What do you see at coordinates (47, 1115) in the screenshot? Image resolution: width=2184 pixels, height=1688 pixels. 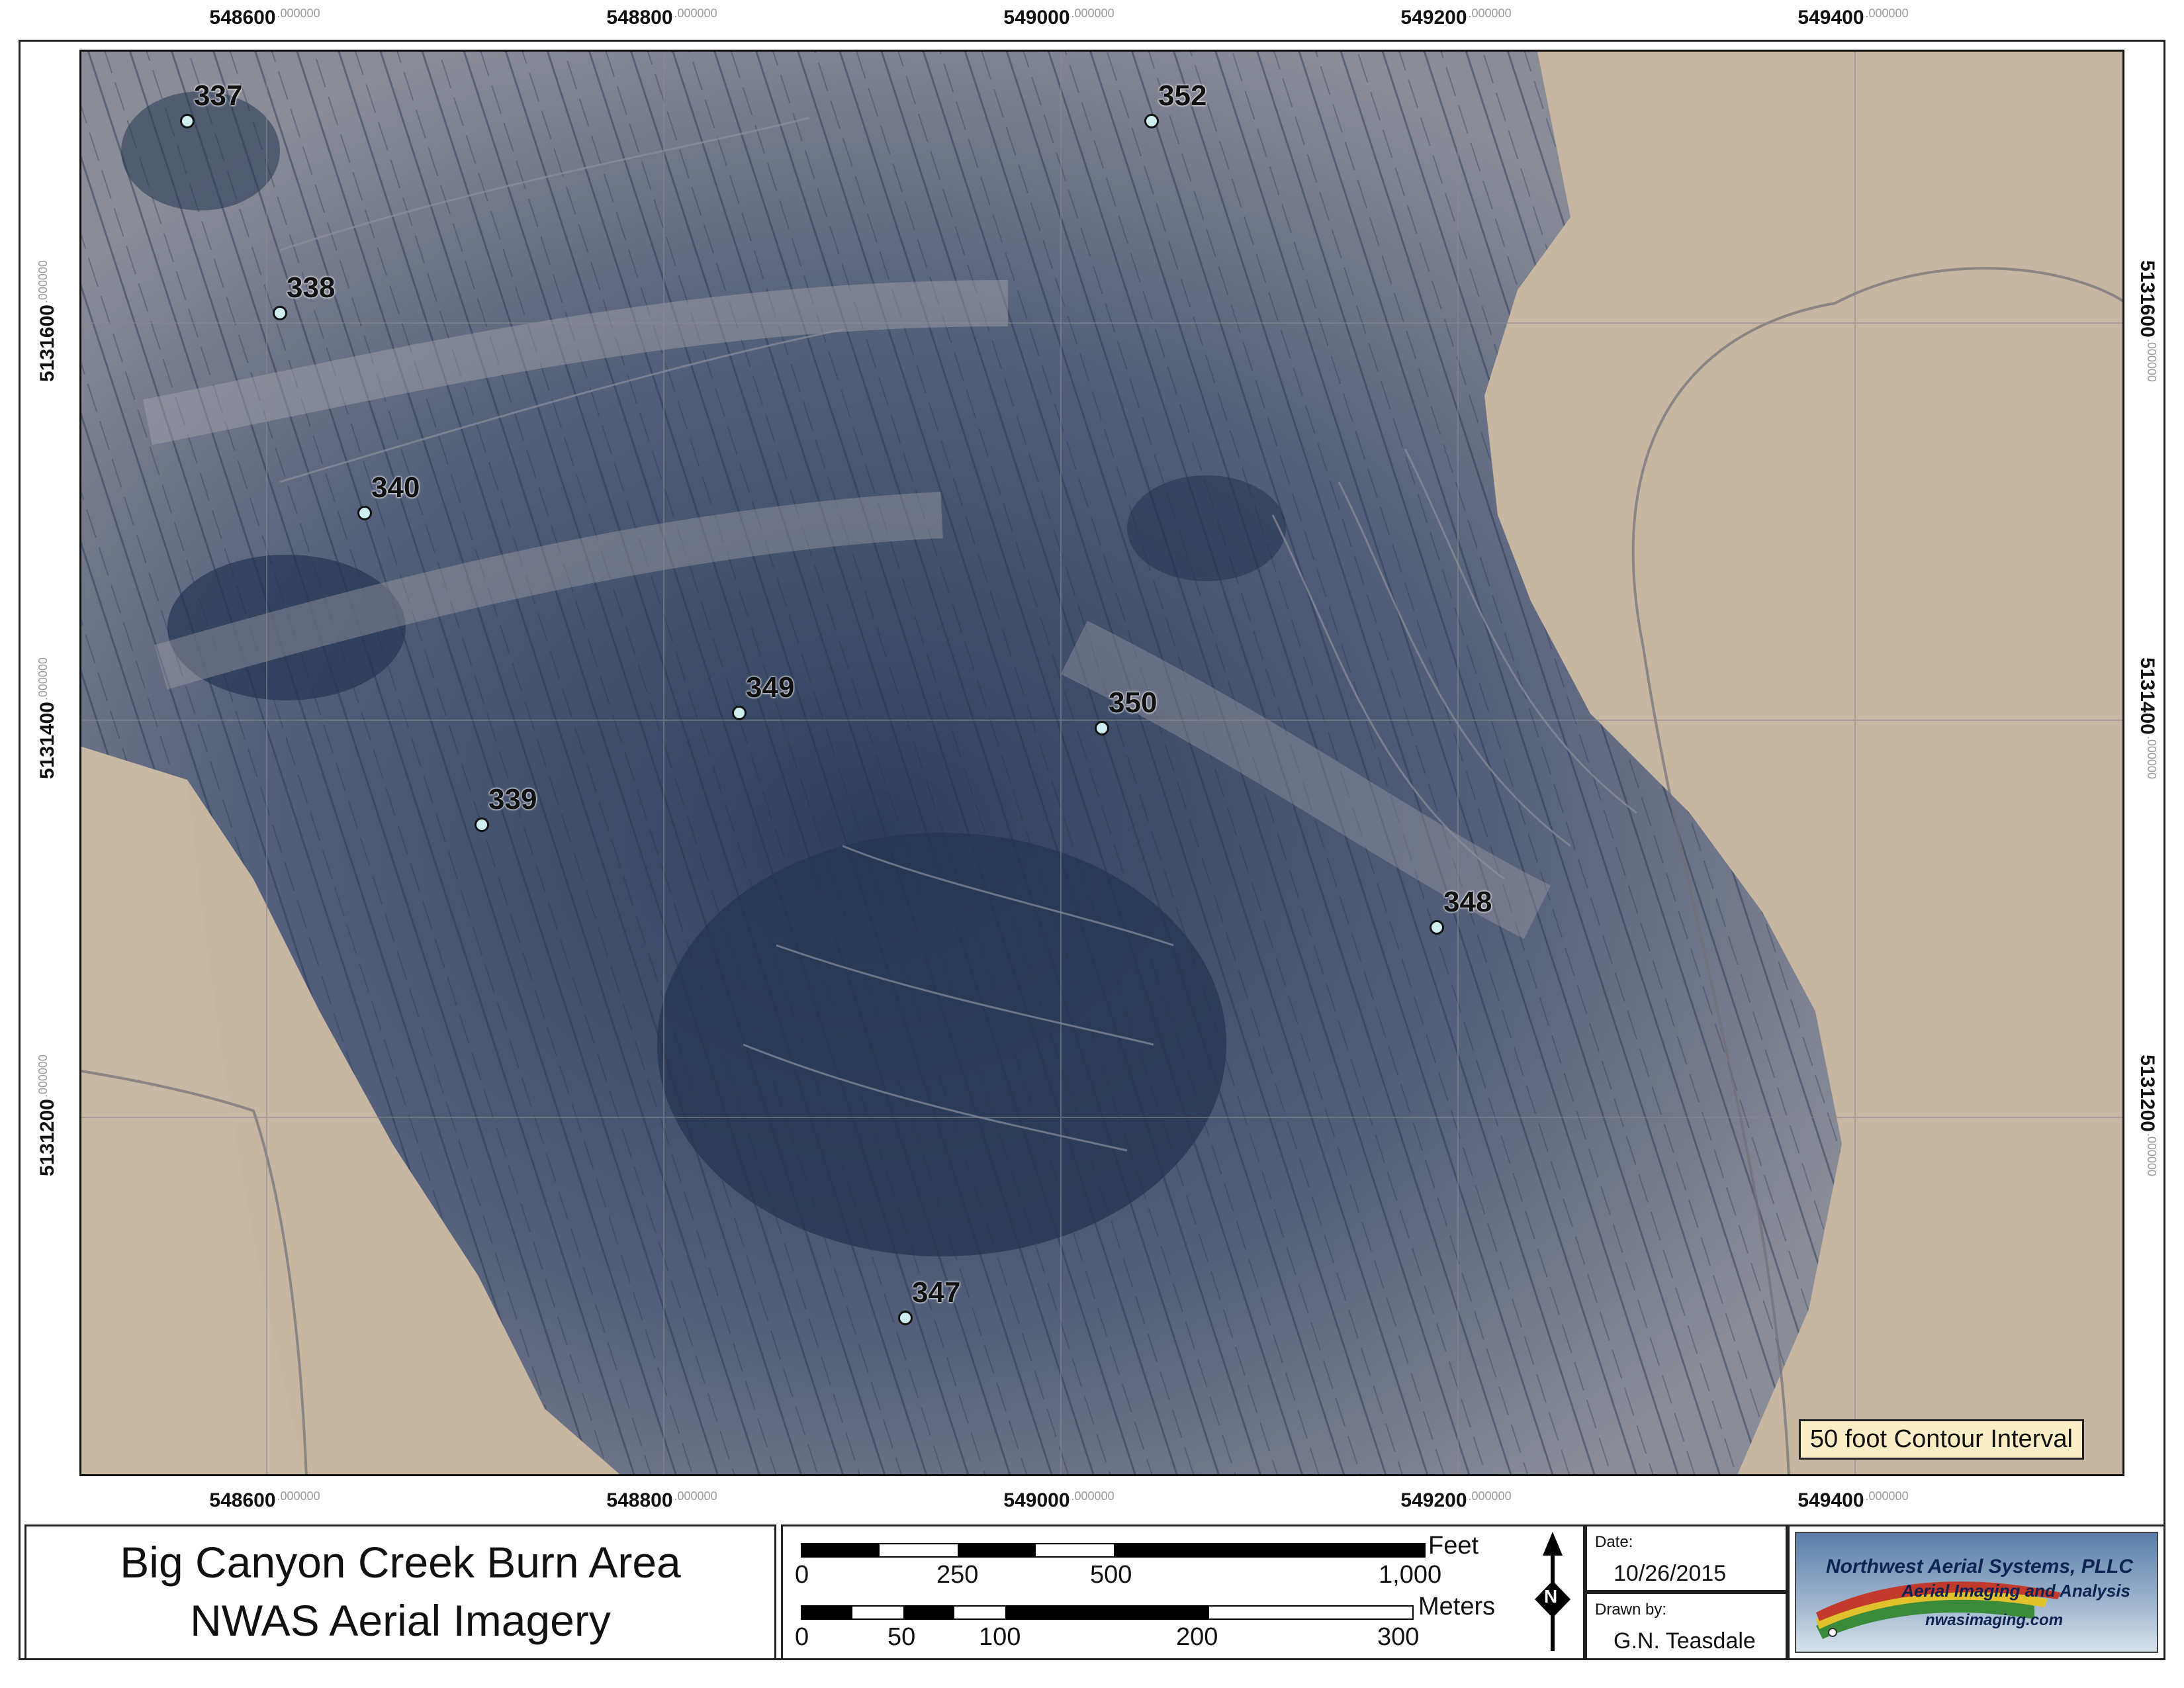 I see `northing-tick-left-3: 5131200.000000` at bounding box center [47, 1115].